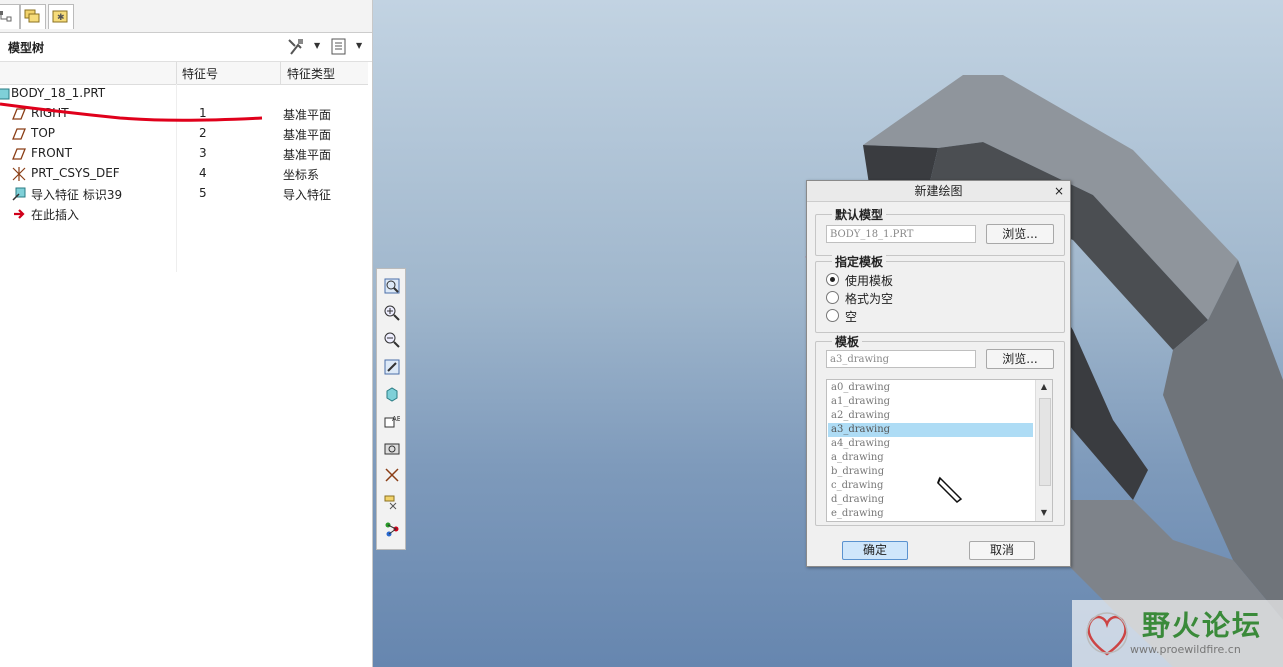  I want to click on scroll-up-icon: ▲, so click(1044, 387).